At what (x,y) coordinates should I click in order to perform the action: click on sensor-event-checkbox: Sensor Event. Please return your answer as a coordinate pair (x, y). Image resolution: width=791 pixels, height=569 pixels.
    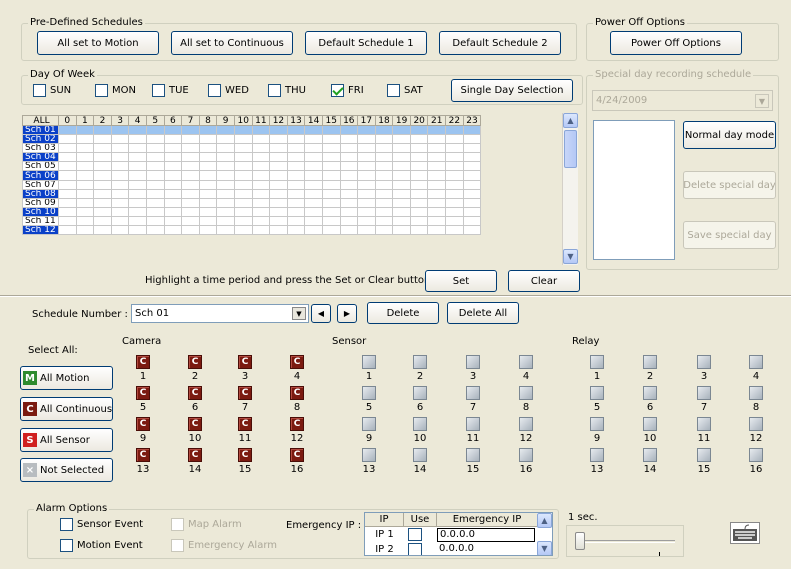
    Looking at the image, I should click on (101, 524).